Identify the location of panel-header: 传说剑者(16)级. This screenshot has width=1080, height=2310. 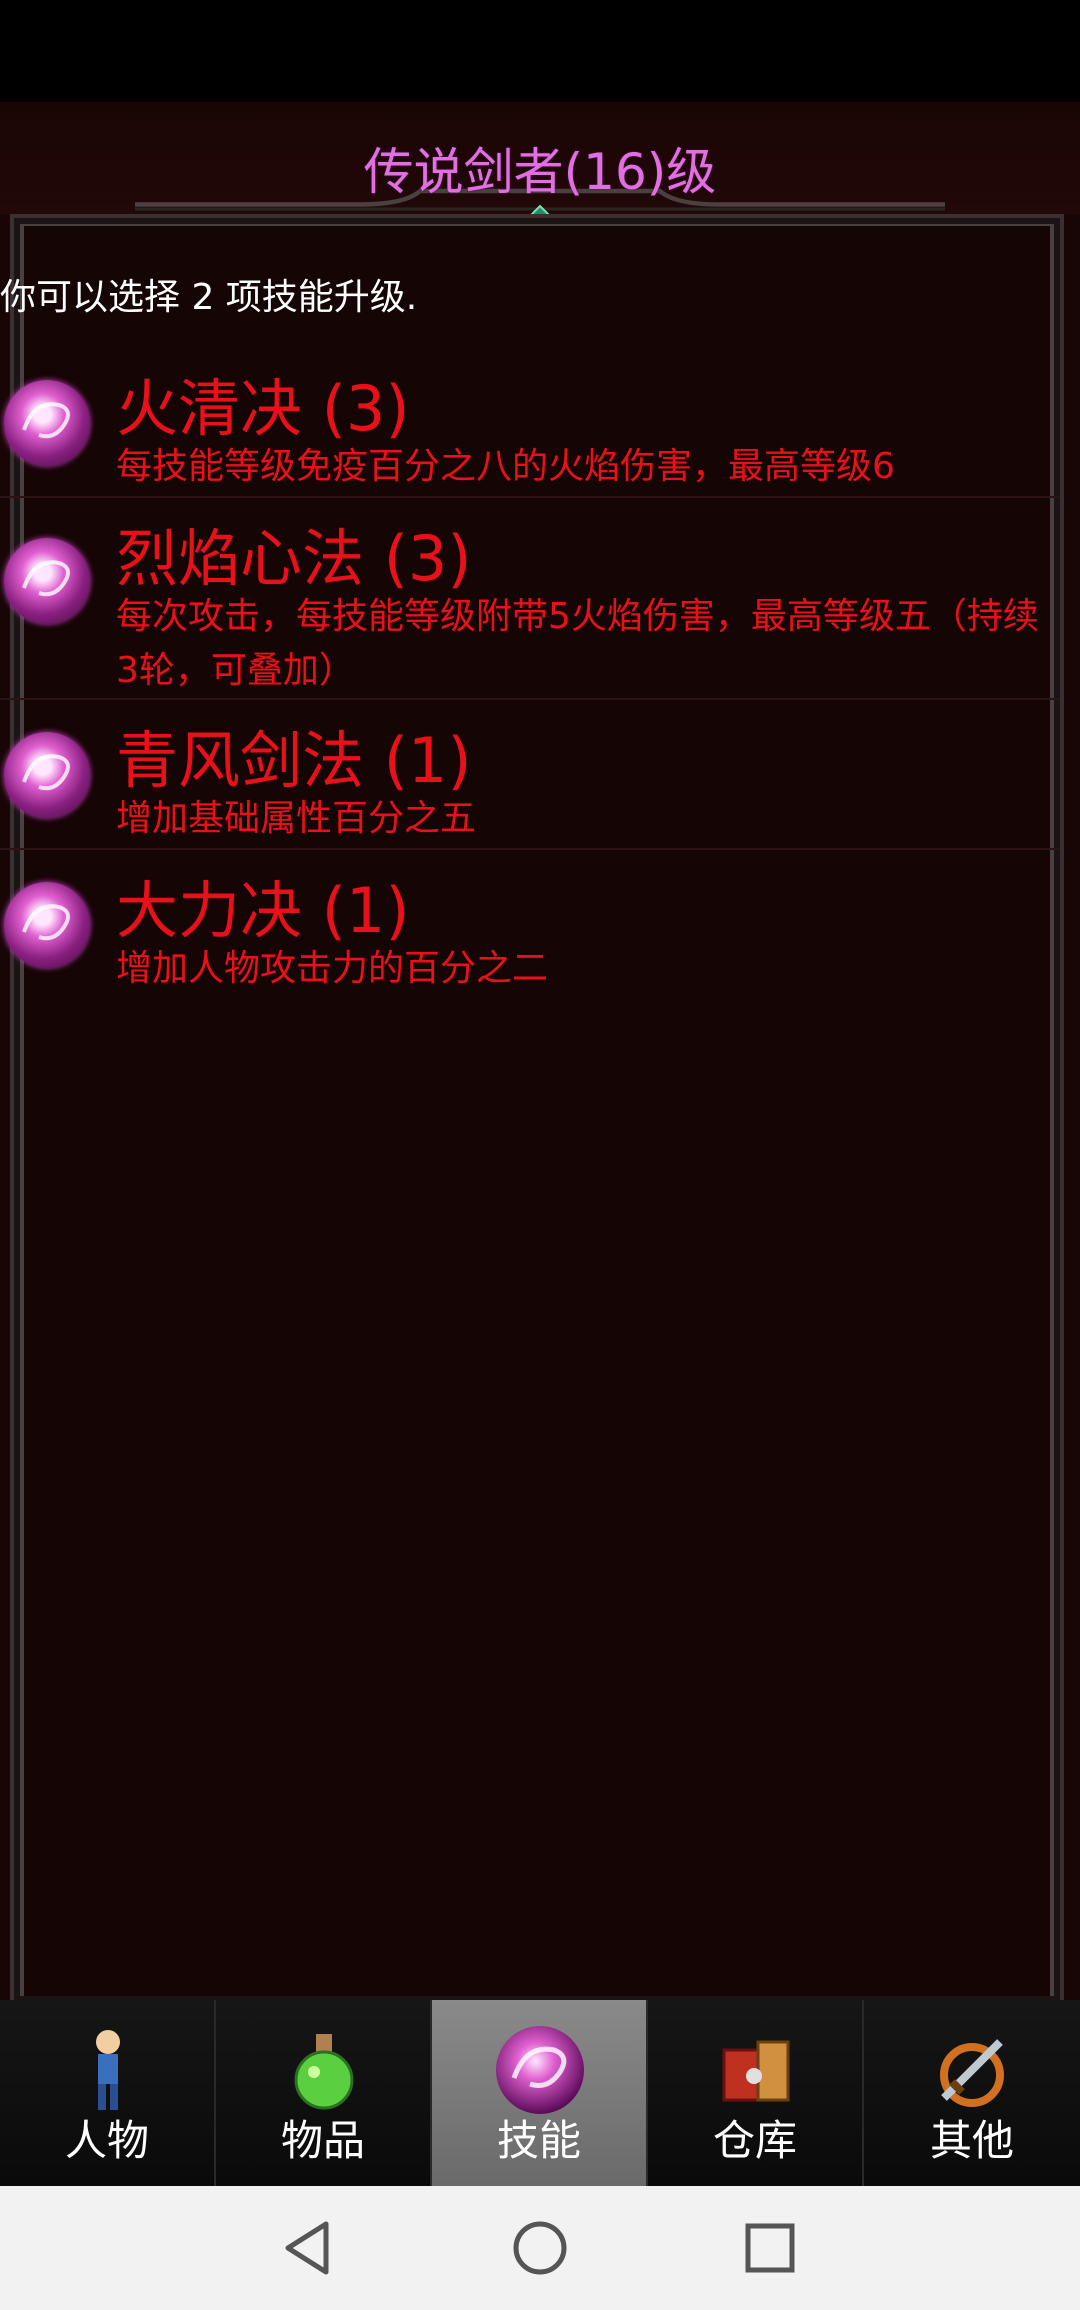
(540, 169).